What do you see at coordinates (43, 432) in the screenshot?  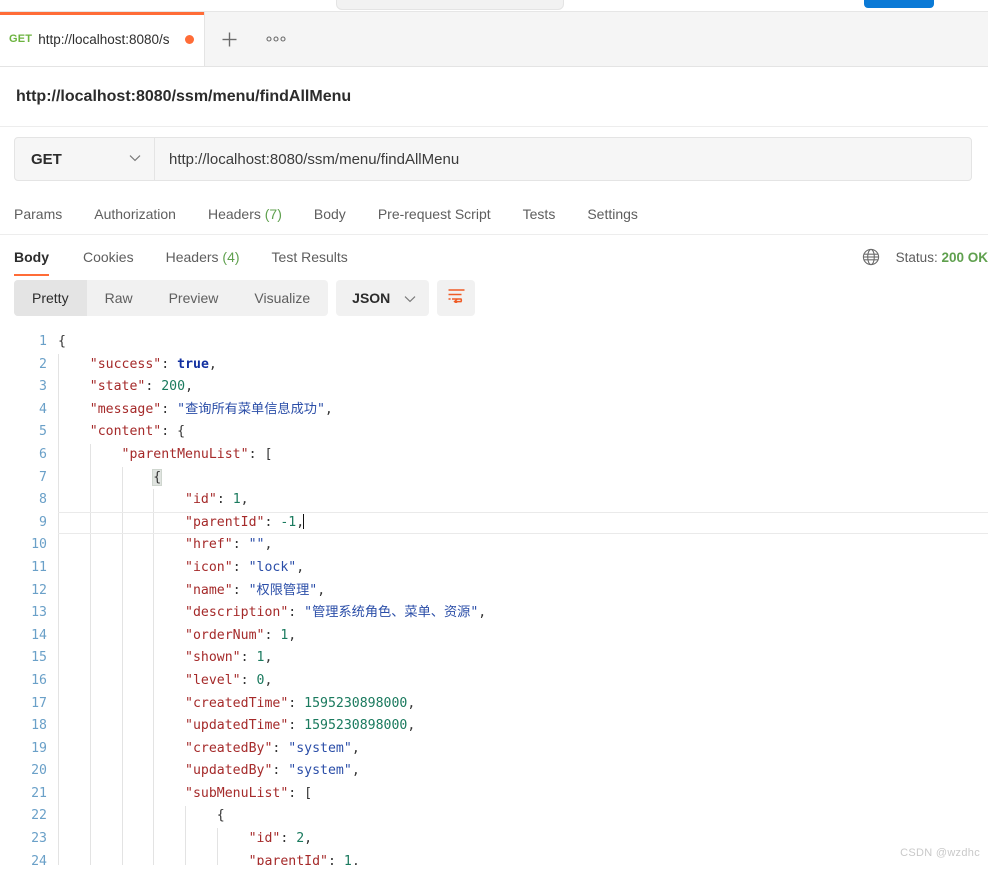 I see `line-number: 5` at bounding box center [43, 432].